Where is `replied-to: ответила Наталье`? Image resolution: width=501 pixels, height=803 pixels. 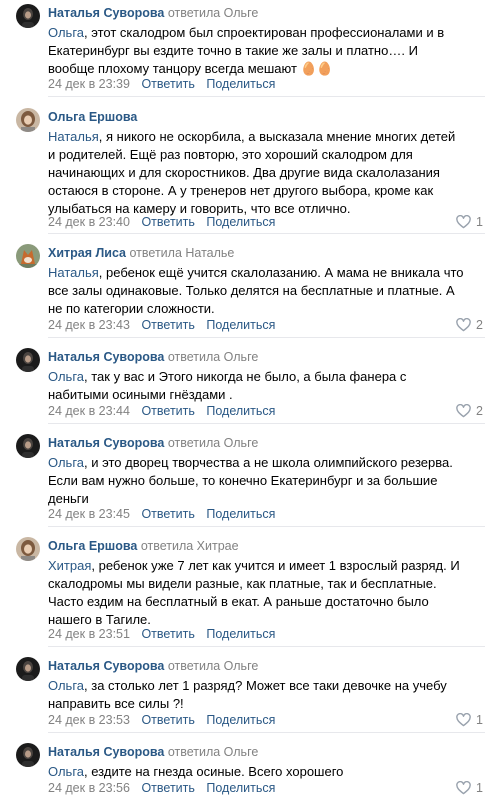
replied-to: ответила Наталье is located at coordinates (182, 253).